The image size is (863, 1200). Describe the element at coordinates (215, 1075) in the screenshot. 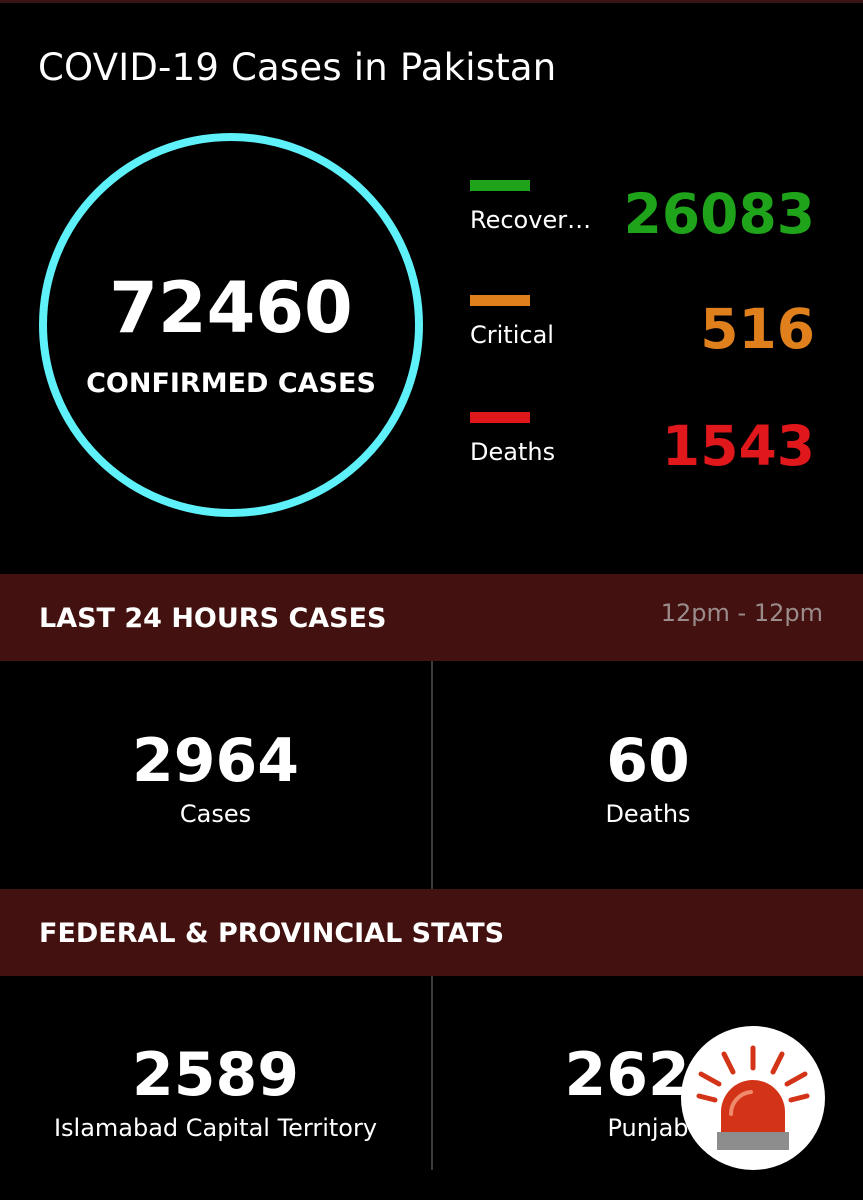

I see `region-islamabad-value: 2589` at that location.